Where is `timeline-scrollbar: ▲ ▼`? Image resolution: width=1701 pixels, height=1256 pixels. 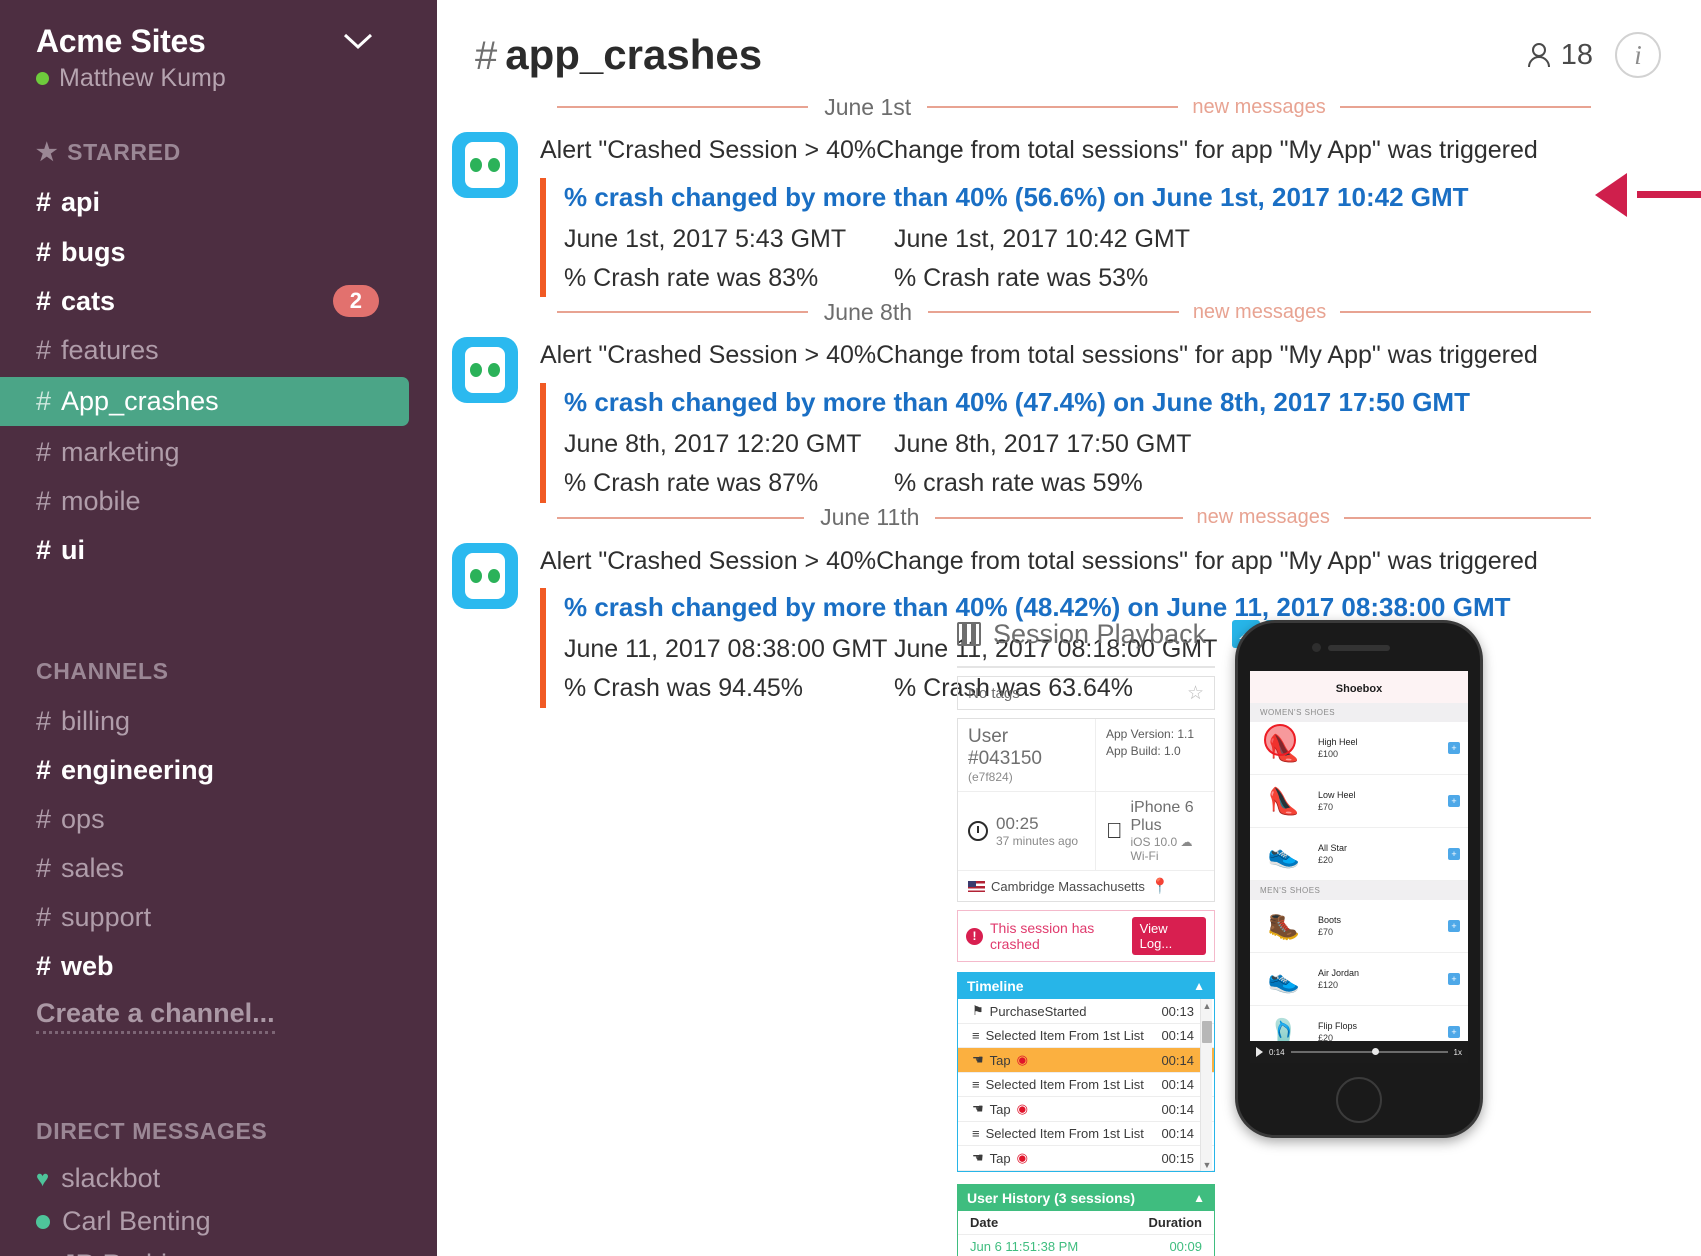
timeline-scrollbar: ▲ ▼ is located at coordinates (1206, 1085).